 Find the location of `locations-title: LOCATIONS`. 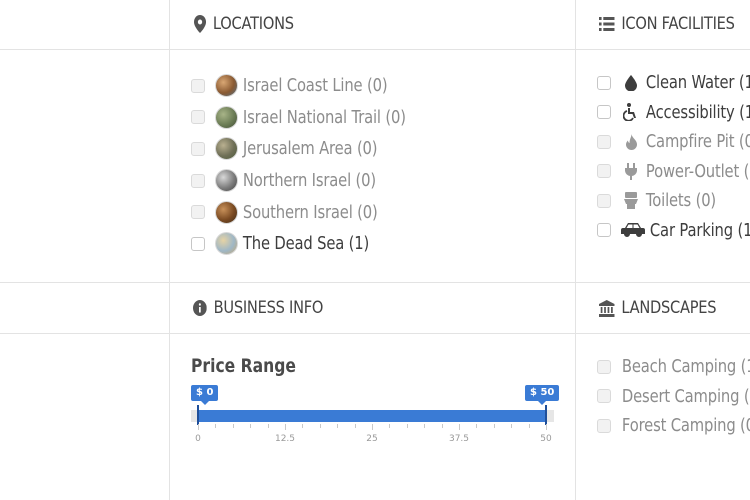

locations-title: LOCATIONS is located at coordinates (253, 24).